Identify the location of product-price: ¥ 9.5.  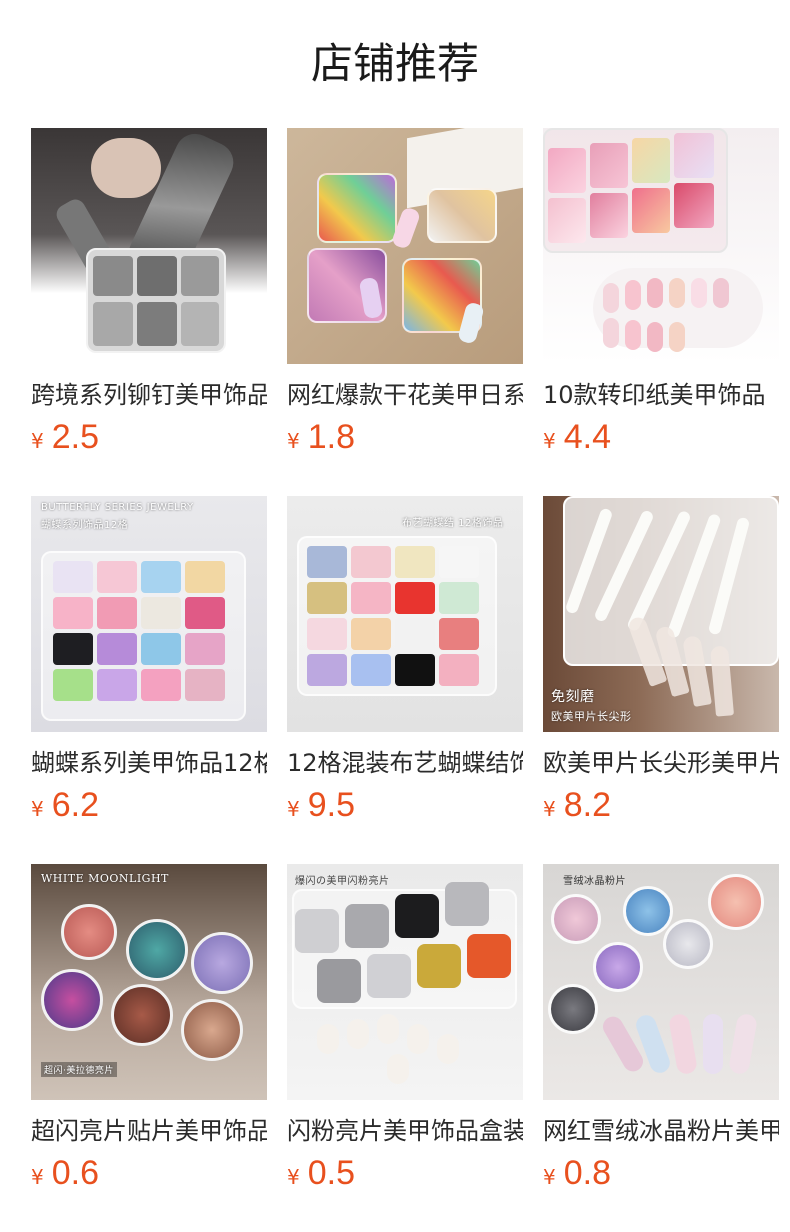
(405, 806).